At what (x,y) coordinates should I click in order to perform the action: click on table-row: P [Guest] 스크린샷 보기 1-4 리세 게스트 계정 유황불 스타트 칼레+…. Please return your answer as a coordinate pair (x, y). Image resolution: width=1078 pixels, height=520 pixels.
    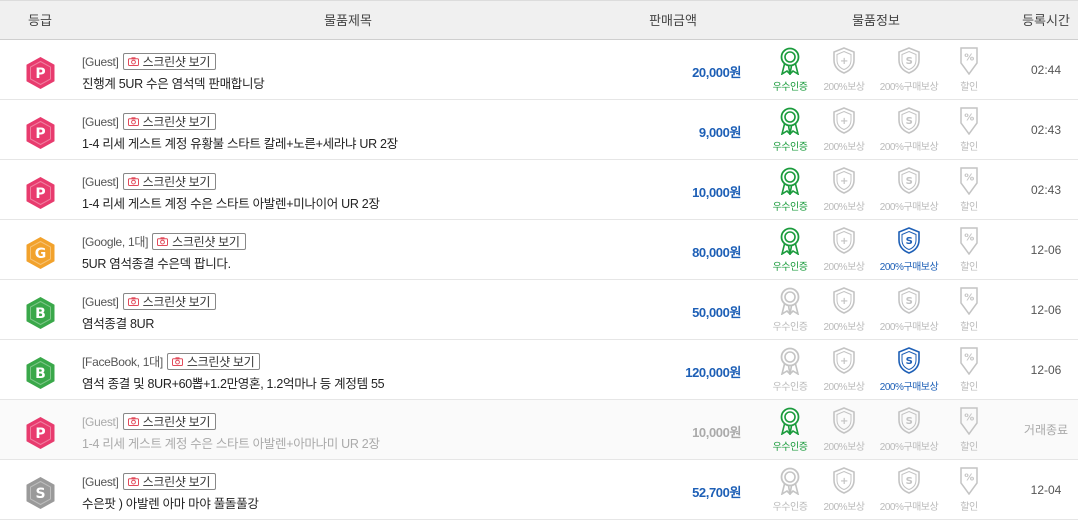
    Looking at the image, I should click on (539, 130).